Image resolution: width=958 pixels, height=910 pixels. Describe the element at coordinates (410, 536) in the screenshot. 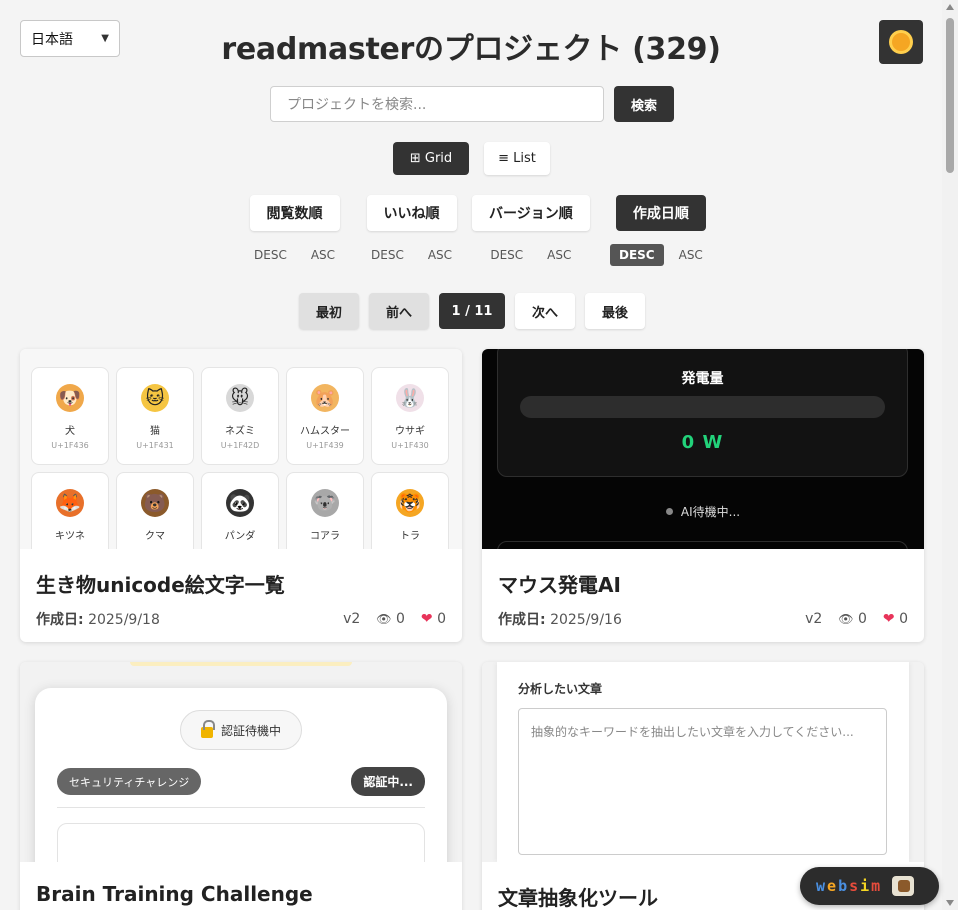

I see `emoji-name: トラ` at that location.